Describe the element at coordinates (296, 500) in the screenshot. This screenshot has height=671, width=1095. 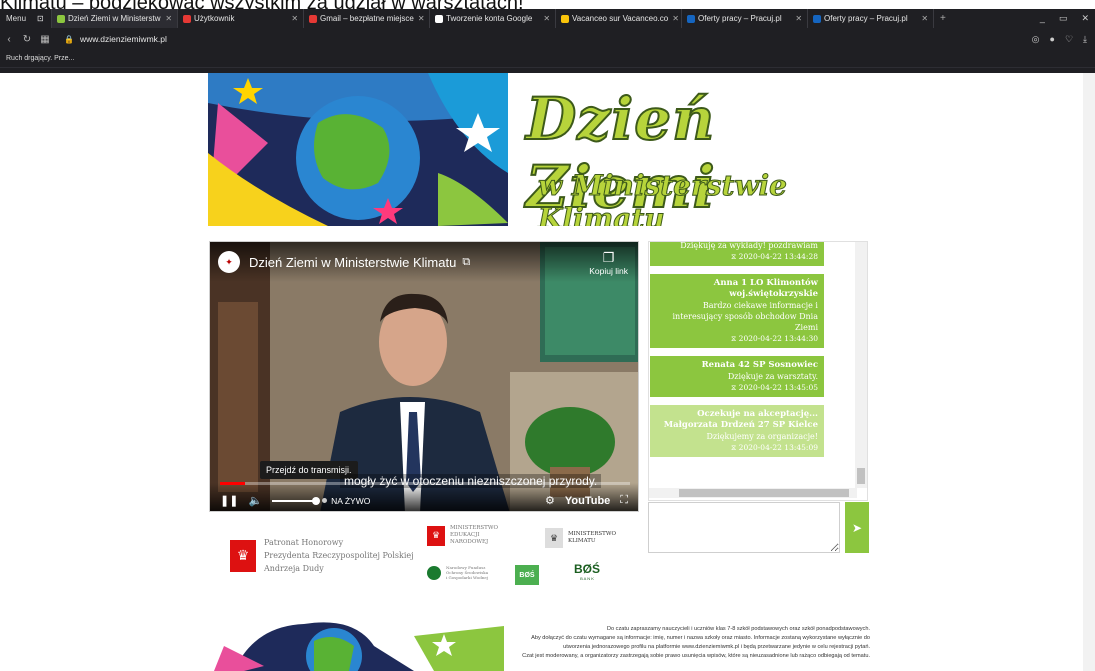
I see `volume-slider` at that location.